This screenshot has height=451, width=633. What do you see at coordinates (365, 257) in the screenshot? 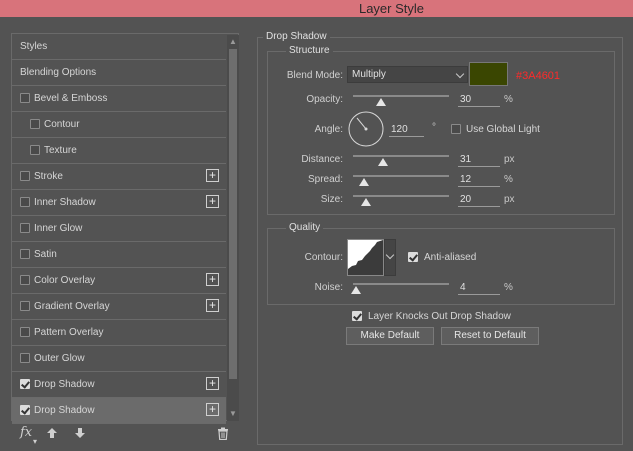
I see `contour-preview-thumbnail` at bounding box center [365, 257].